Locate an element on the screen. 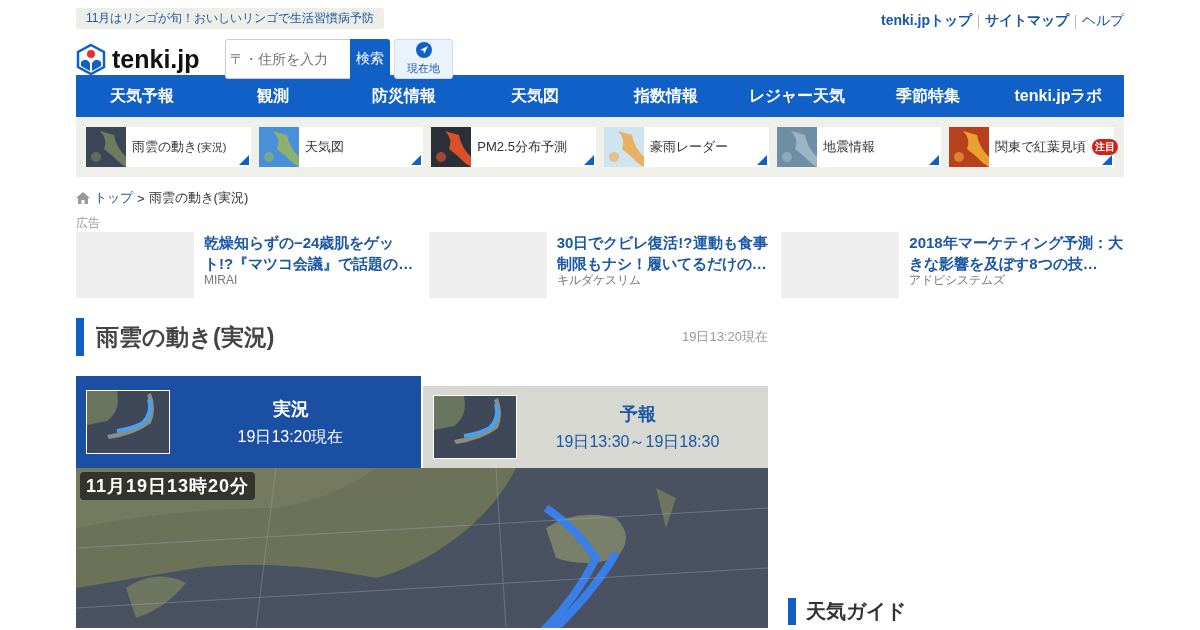 The width and height of the screenshot is (1200, 630). ad-source: アドビシステムズ is located at coordinates (958, 280).